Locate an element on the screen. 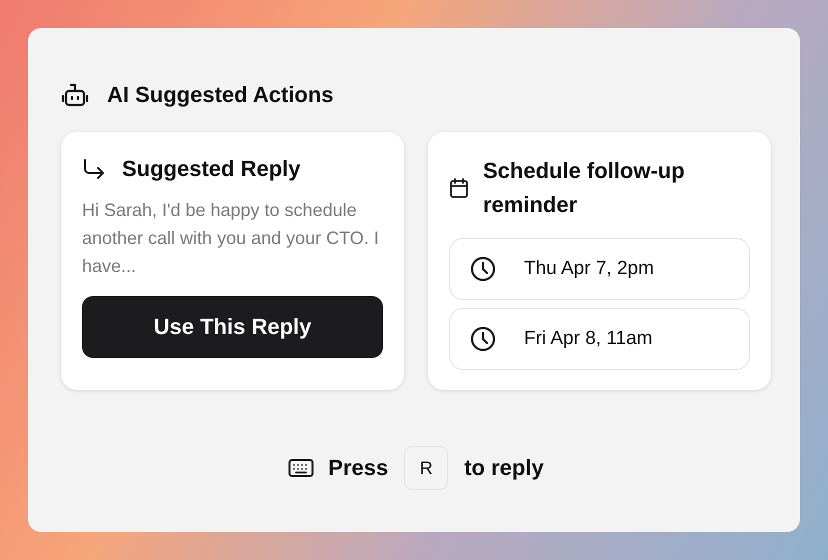 The image size is (828, 560). reply-arrow-icon is located at coordinates (94, 169).